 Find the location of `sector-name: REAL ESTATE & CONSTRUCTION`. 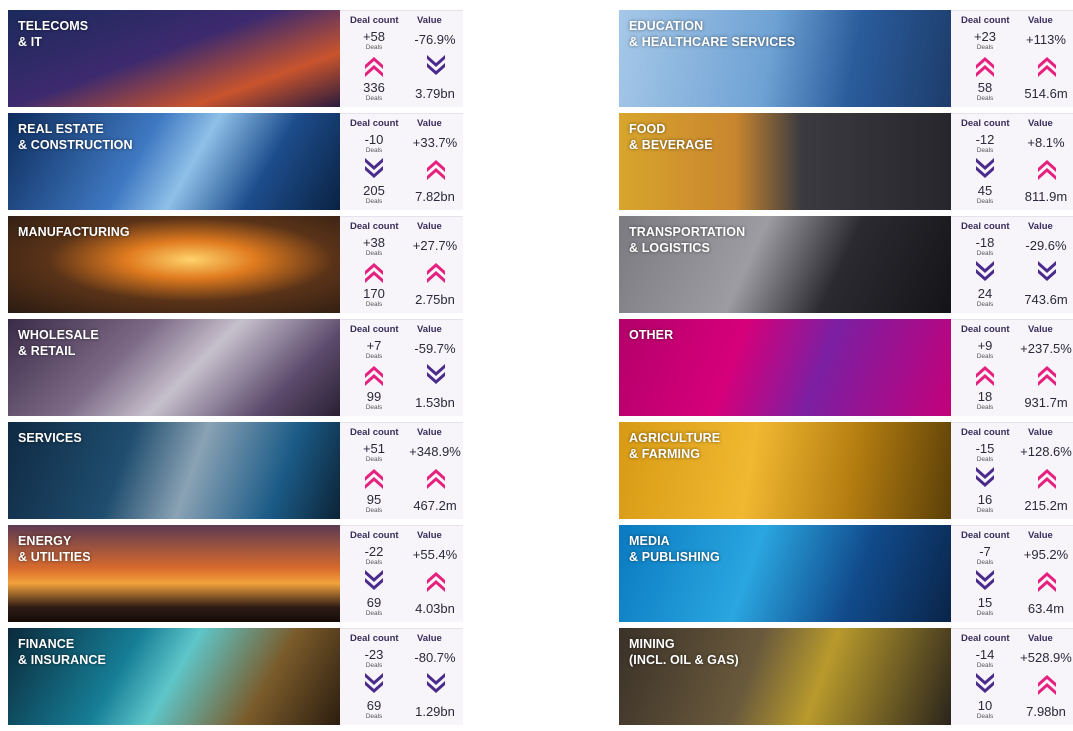

sector-name: REAL ESTATE & CONSTRUCTION is located at coordinates (75, 137).